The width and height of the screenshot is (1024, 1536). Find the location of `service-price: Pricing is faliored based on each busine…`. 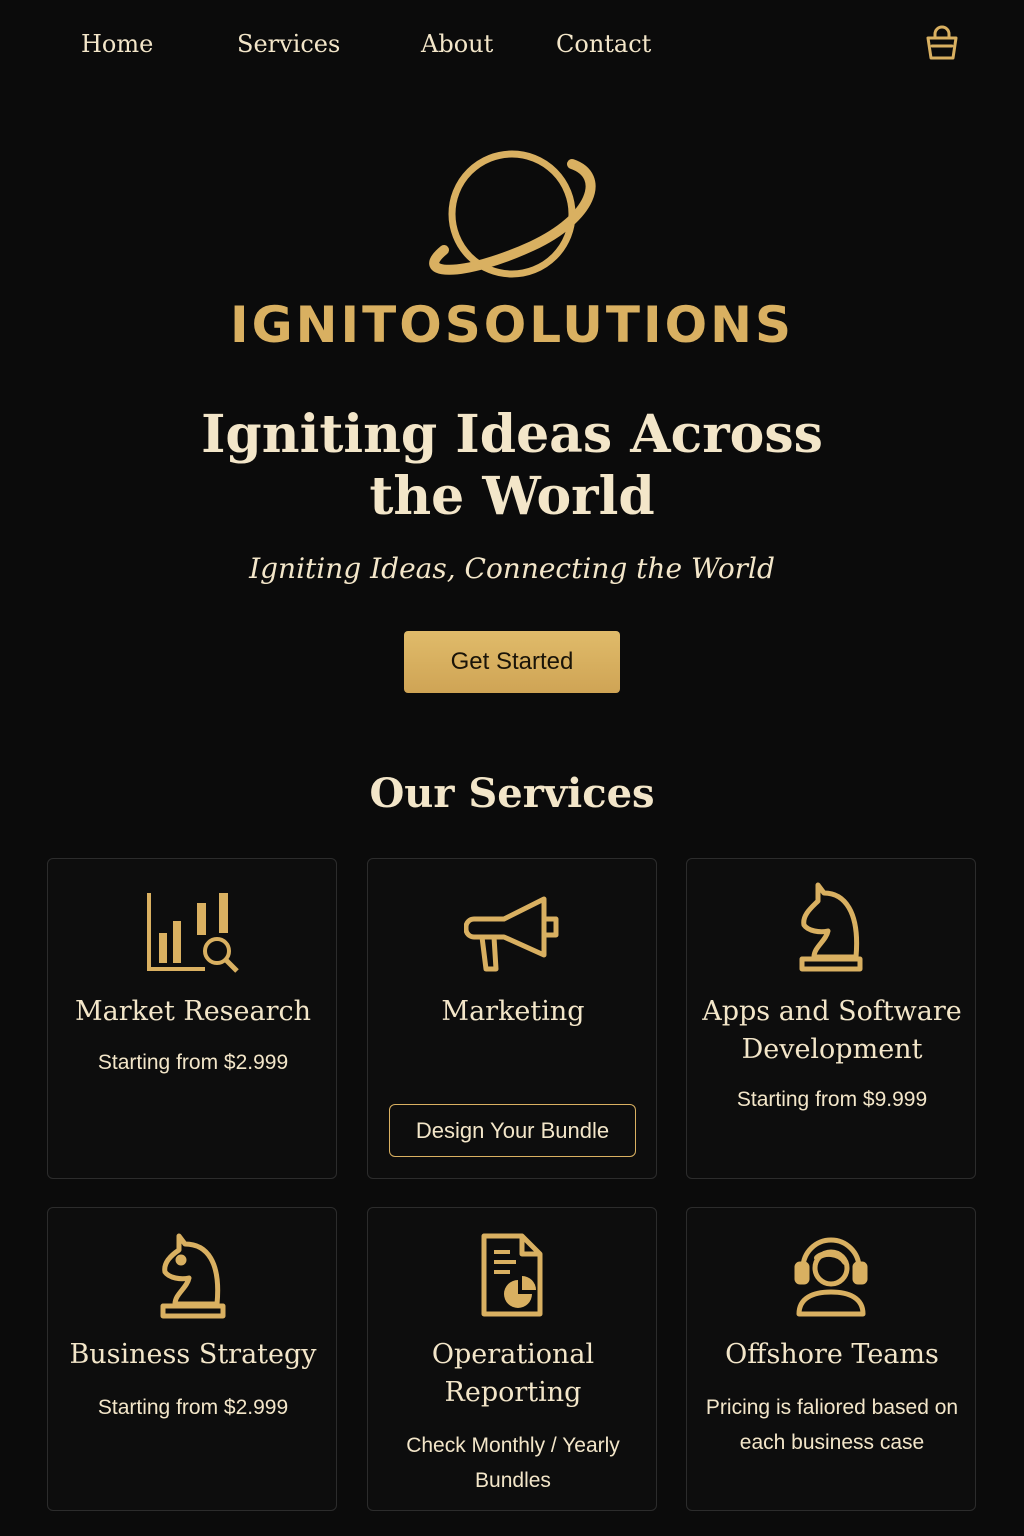

service-price: Pricing is faliored based on each busine… is located at coordinates (832, 1425).